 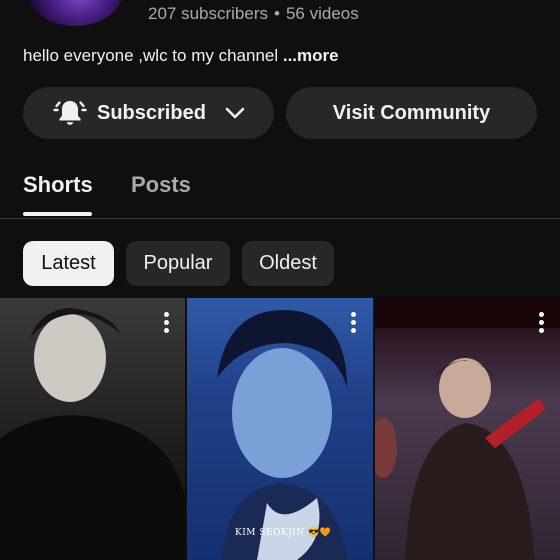 What do you see at coordinates (288, 263) in the screenshot?
I see `filter-oldest: Oldest` at bounding box center [288, 263].